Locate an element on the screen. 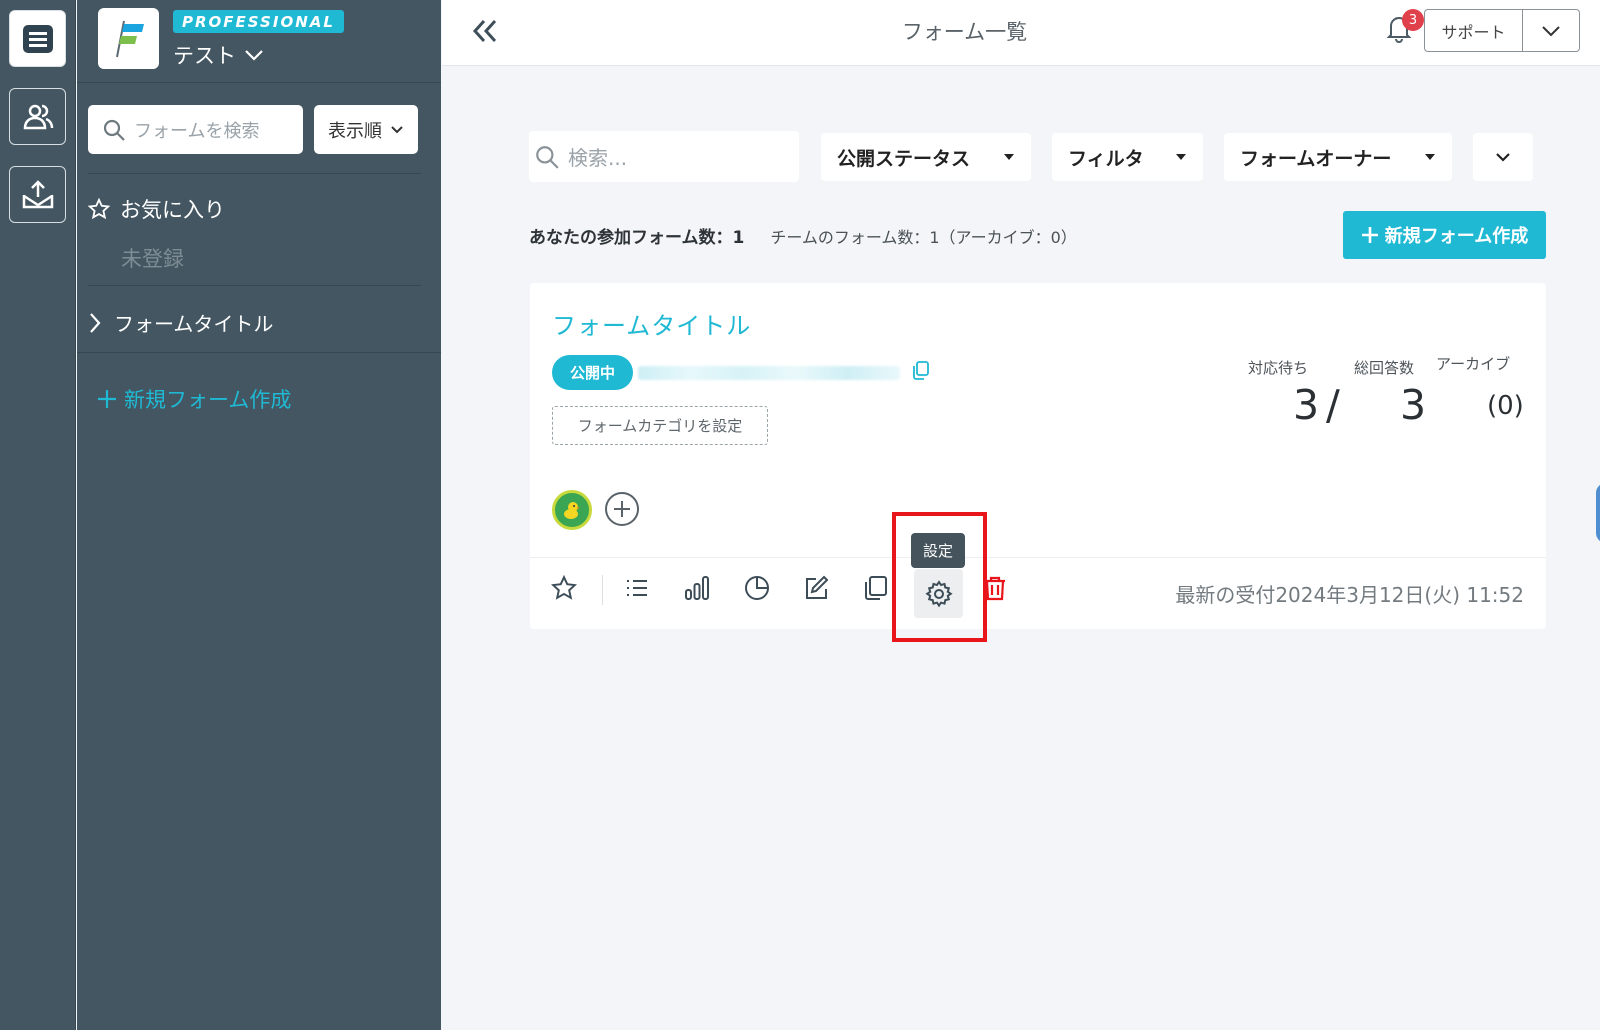 The width and height of the screenshot is (1600, 1030). owner-dropdown-label: フォームオーナー is located at coordinates (1316, 158).